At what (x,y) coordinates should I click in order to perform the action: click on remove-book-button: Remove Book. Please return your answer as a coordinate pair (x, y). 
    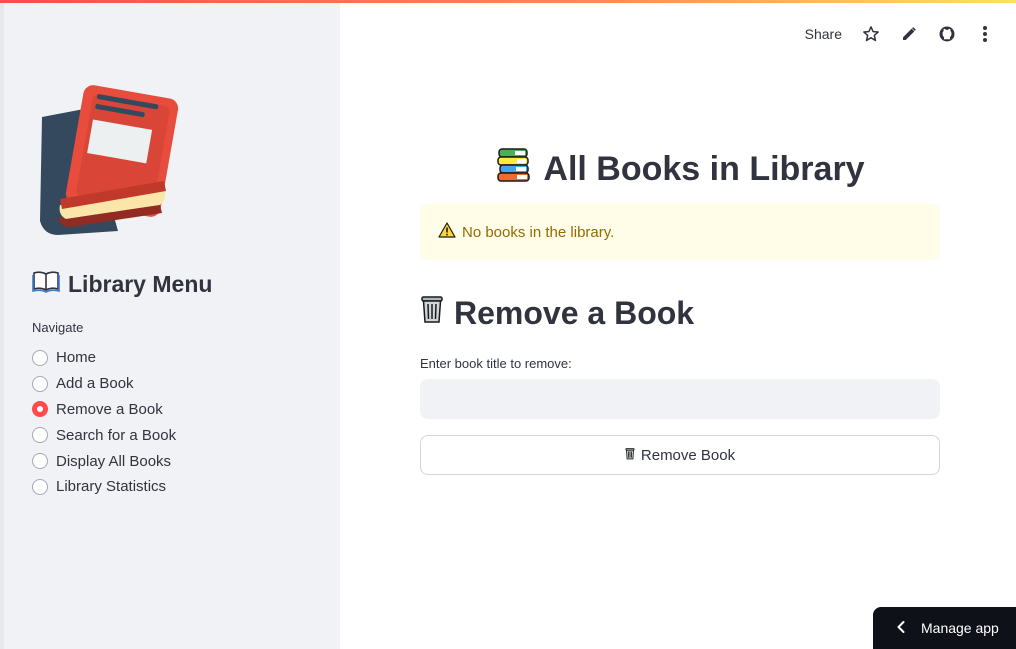
    Looking at the image, I should click on (680, 455).